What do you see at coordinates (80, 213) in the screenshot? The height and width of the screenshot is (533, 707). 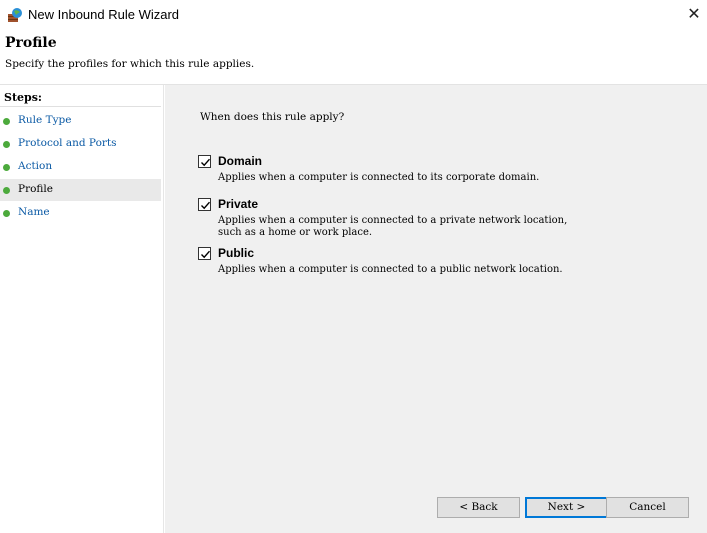 I see `step-name: Name` at bounding box center [80, 213].